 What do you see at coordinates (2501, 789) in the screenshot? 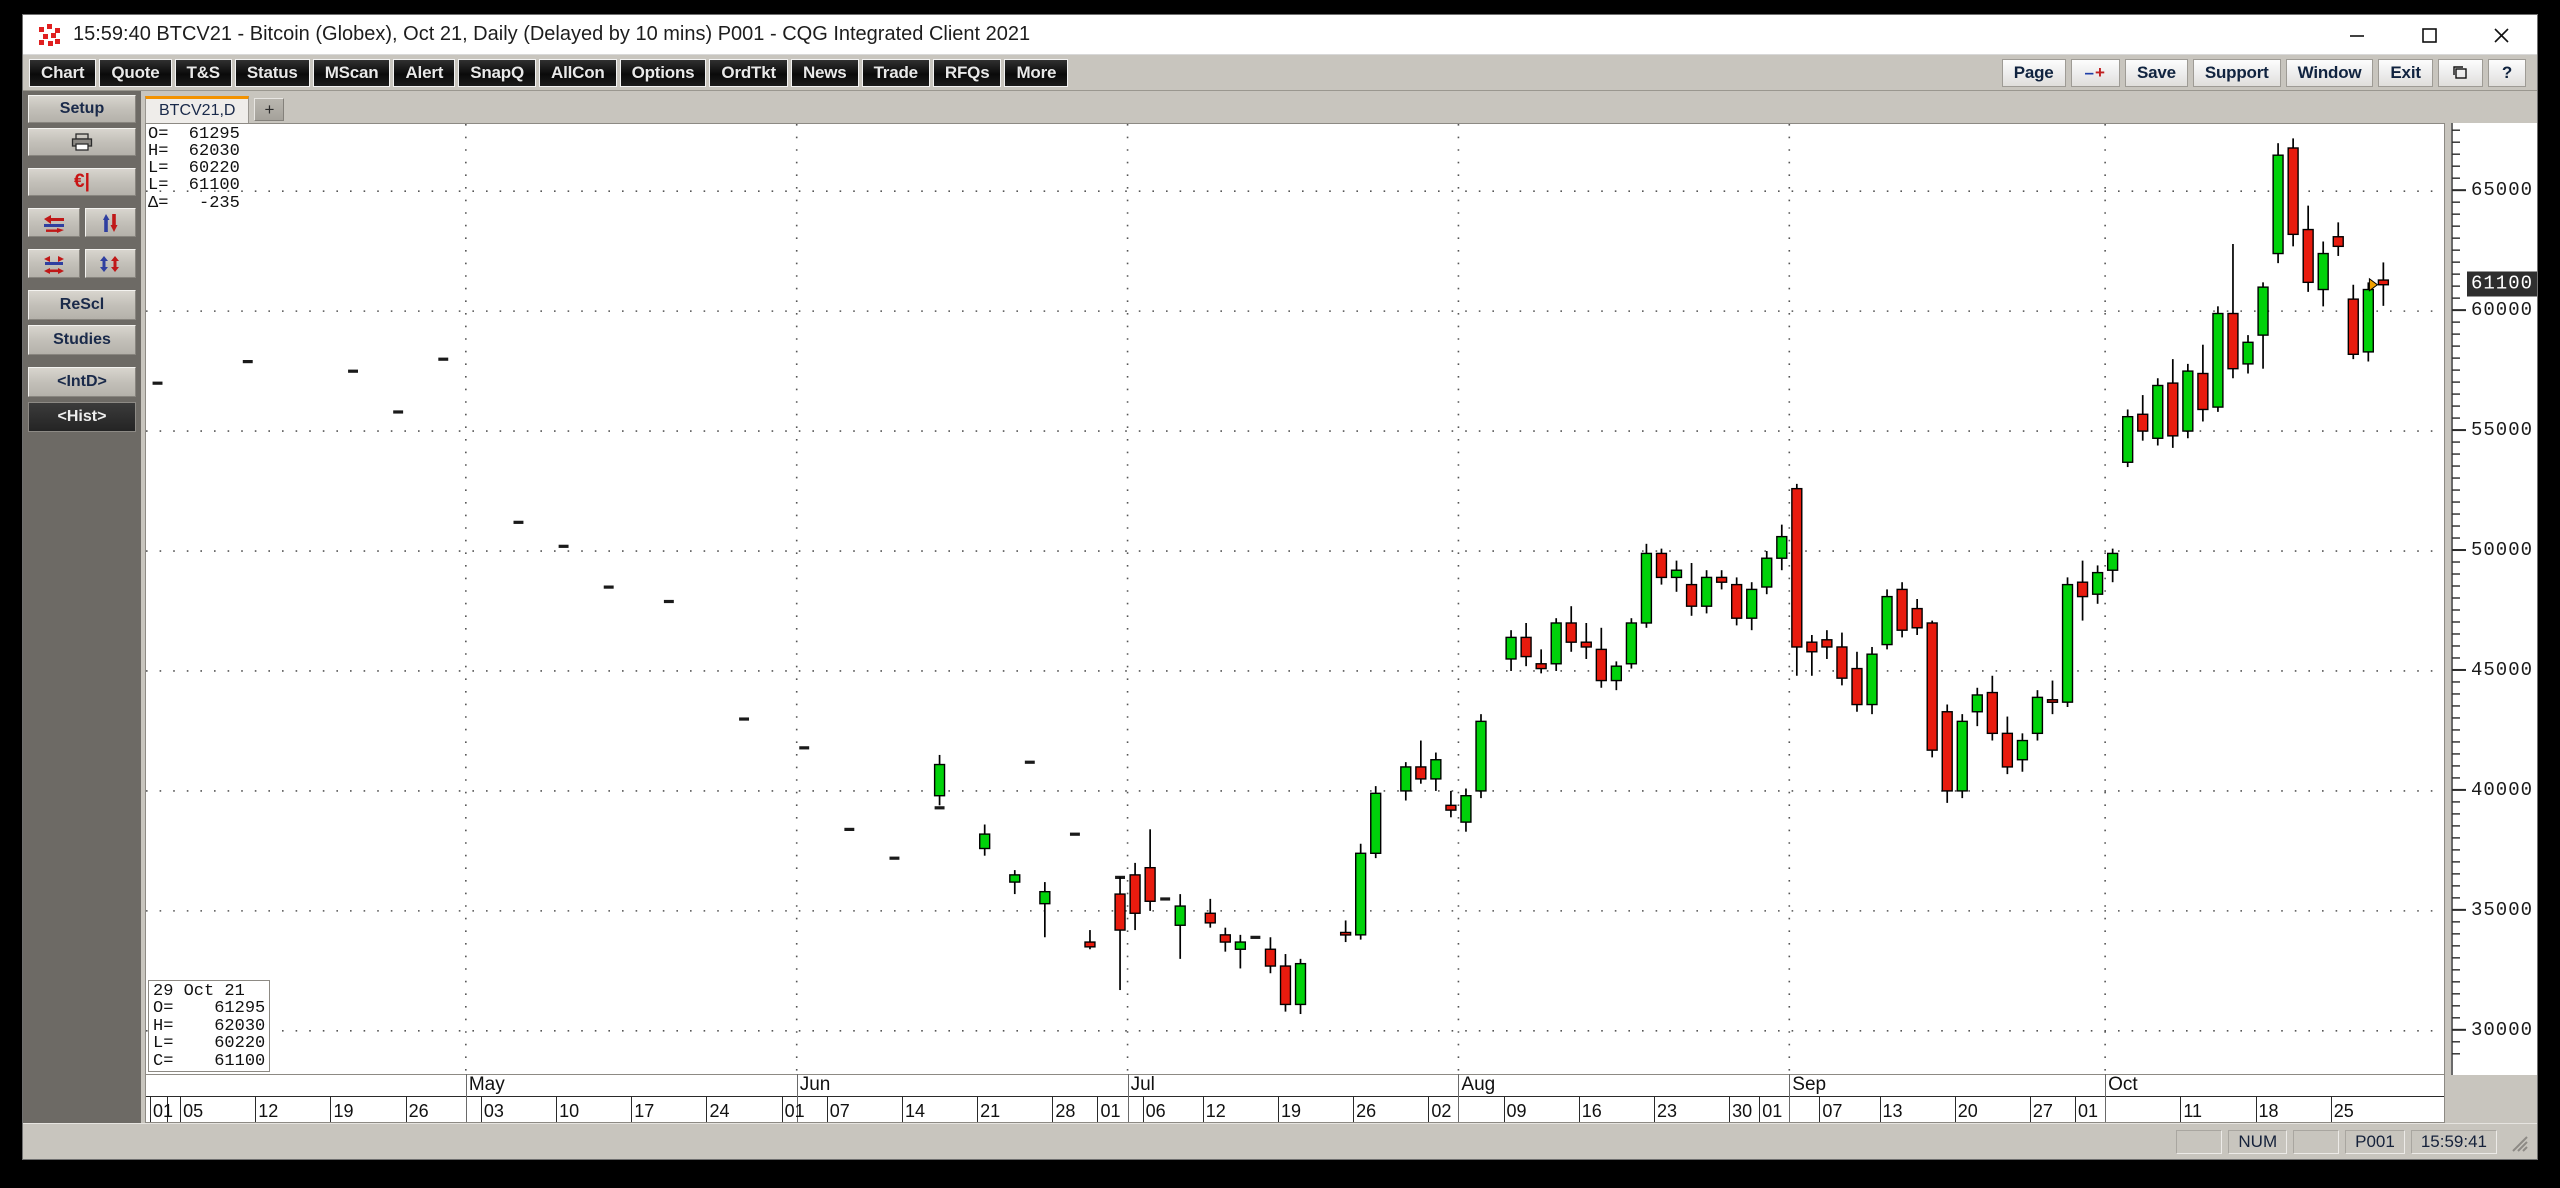
I see `price-tick-label: 40000` at bounding box center [2501, 789].